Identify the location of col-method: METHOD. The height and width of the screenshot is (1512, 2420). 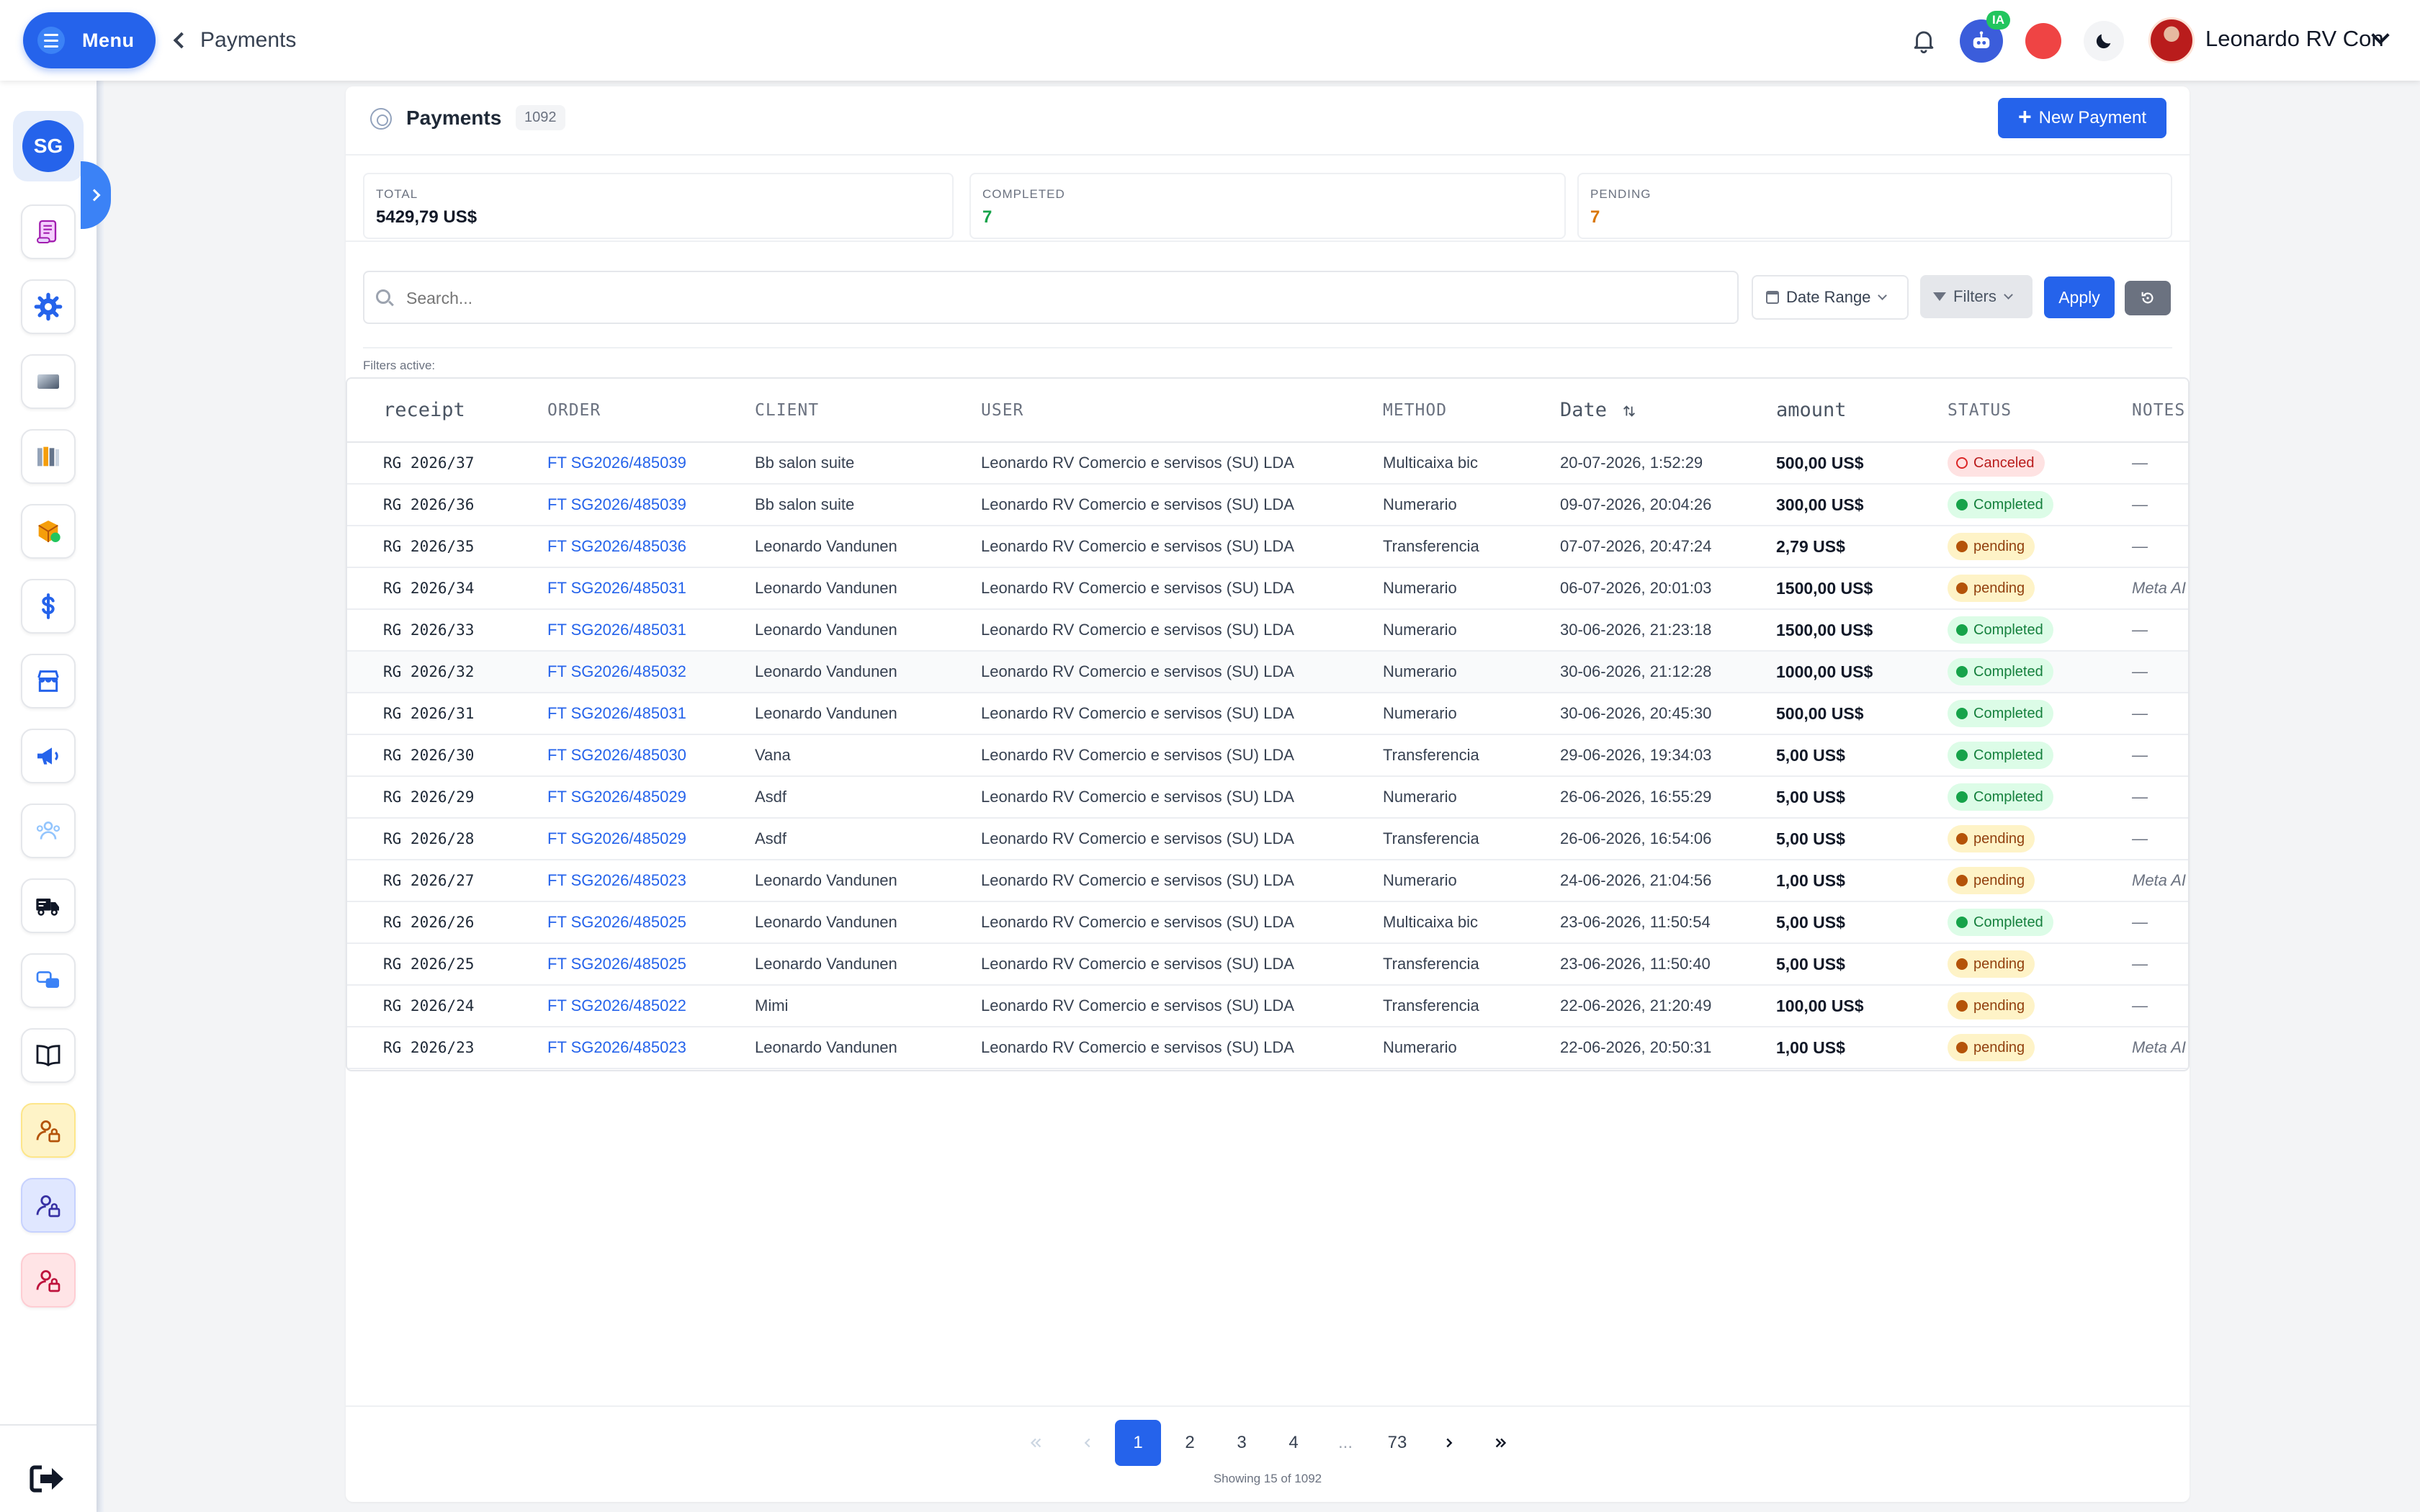
(1471, 411).